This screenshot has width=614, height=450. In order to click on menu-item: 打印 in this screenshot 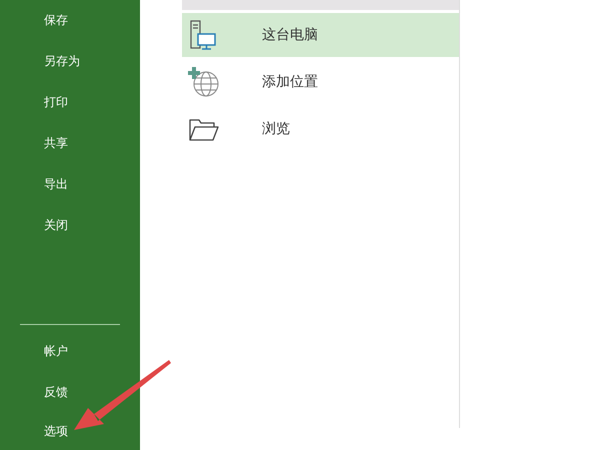, I will do `click(70, 102)`.